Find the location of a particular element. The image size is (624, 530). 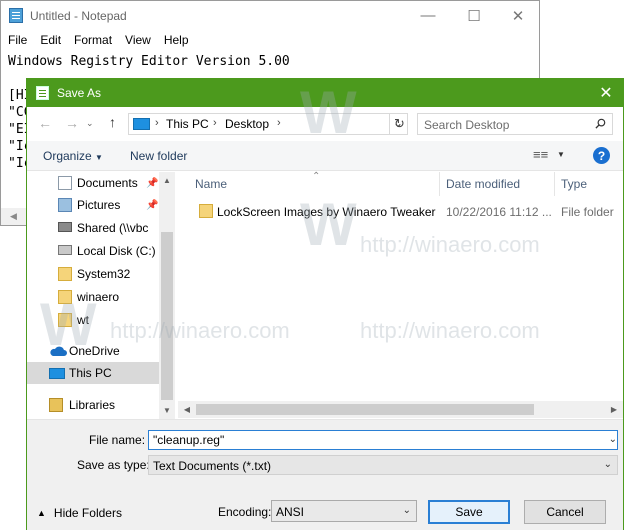

scroll-down-icon: ▼ is located at coordinates (167, 410).